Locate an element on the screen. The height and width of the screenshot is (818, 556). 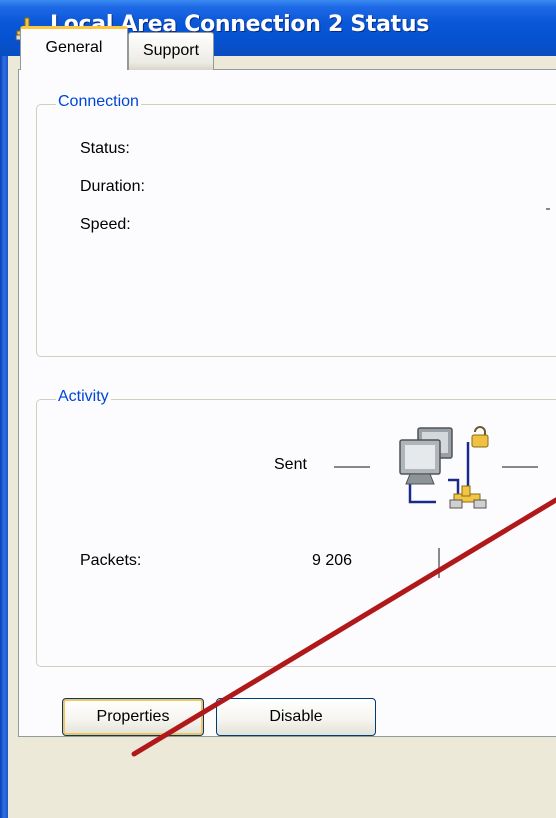
speed-label: Speed: is located at coordinates (105, 224).